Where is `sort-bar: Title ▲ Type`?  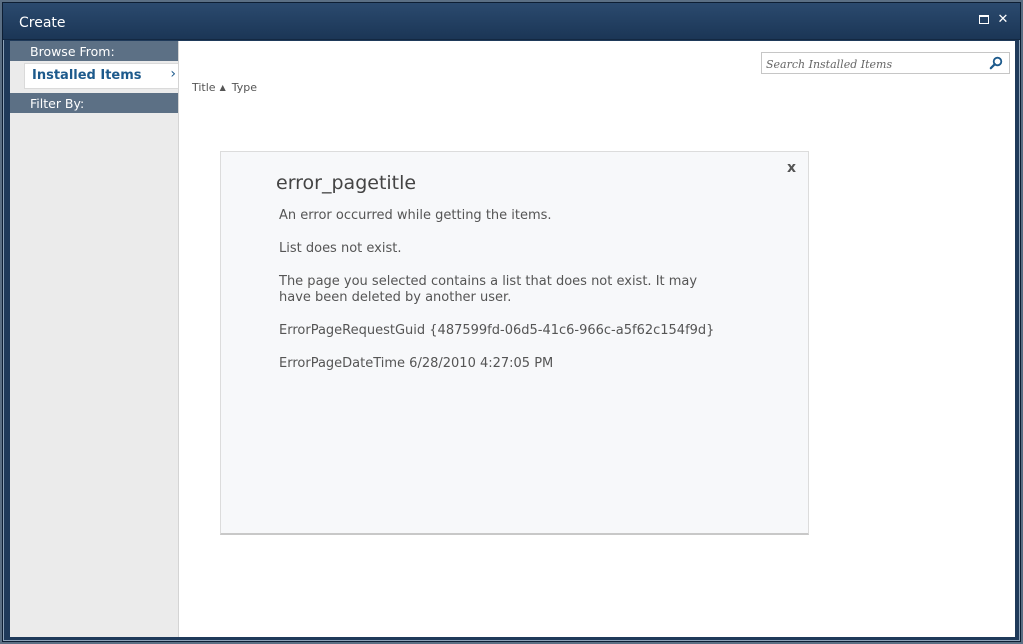 sort-bar: Title ▲ Type is located at coordinates (224, 87).